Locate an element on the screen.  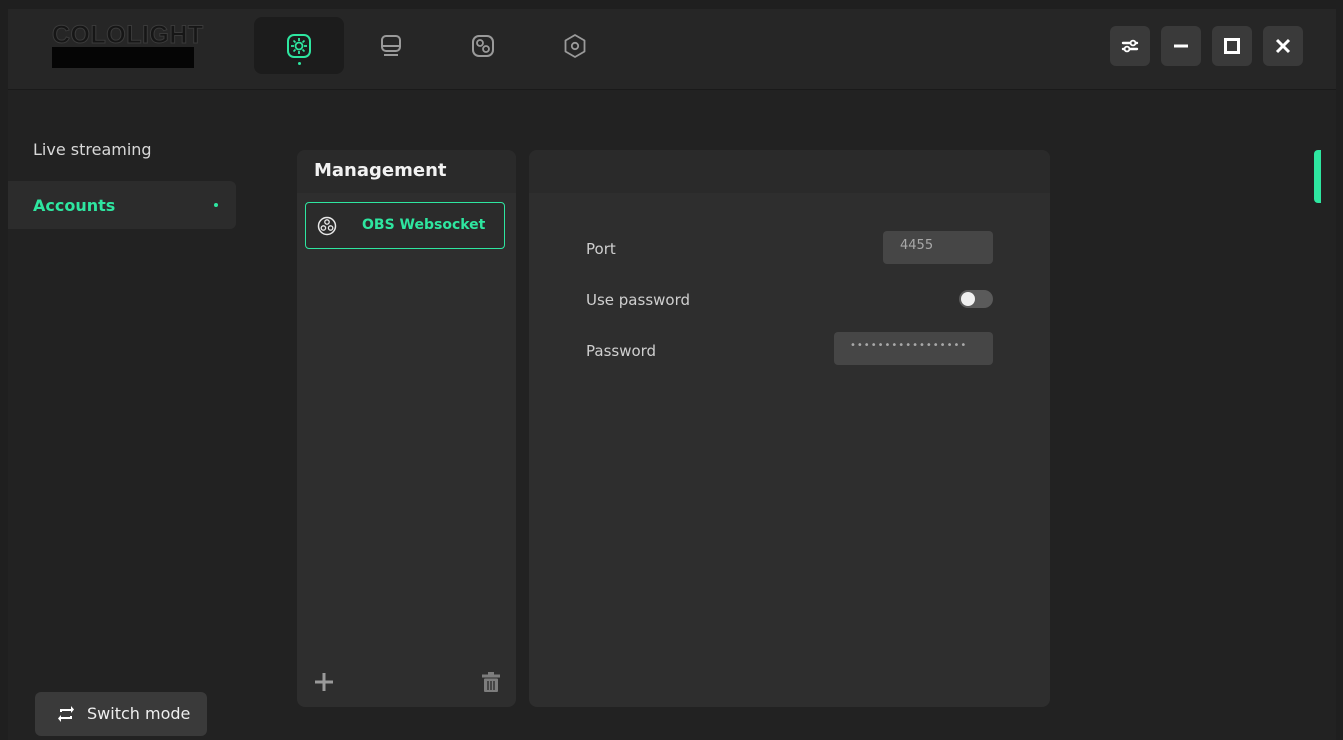
close-icon is located at coordinates (1283, 46).